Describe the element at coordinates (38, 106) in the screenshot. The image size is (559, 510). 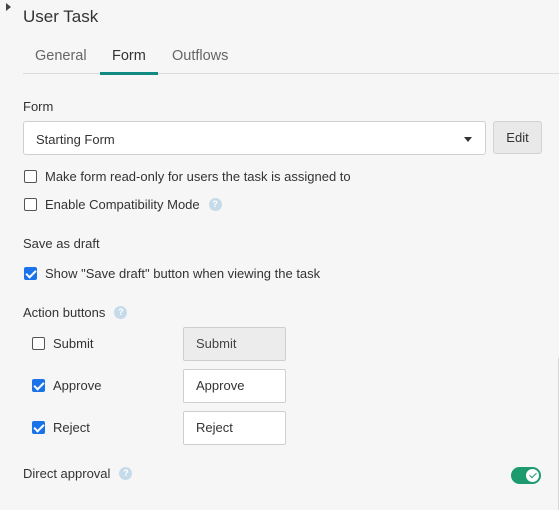
I see `form-section-label: Form` at that location.